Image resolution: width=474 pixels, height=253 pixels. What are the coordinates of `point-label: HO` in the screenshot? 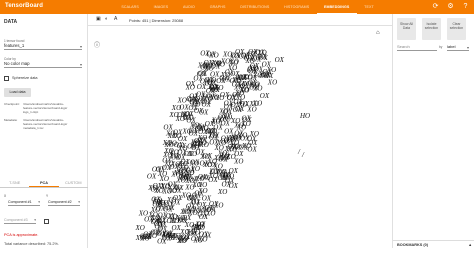 It's located at (304, 116).